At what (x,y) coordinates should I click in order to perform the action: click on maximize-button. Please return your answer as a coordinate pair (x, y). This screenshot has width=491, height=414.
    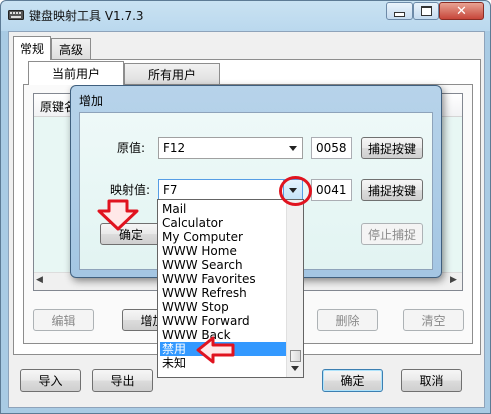
    Looking at the image, I should click on (426, 11).